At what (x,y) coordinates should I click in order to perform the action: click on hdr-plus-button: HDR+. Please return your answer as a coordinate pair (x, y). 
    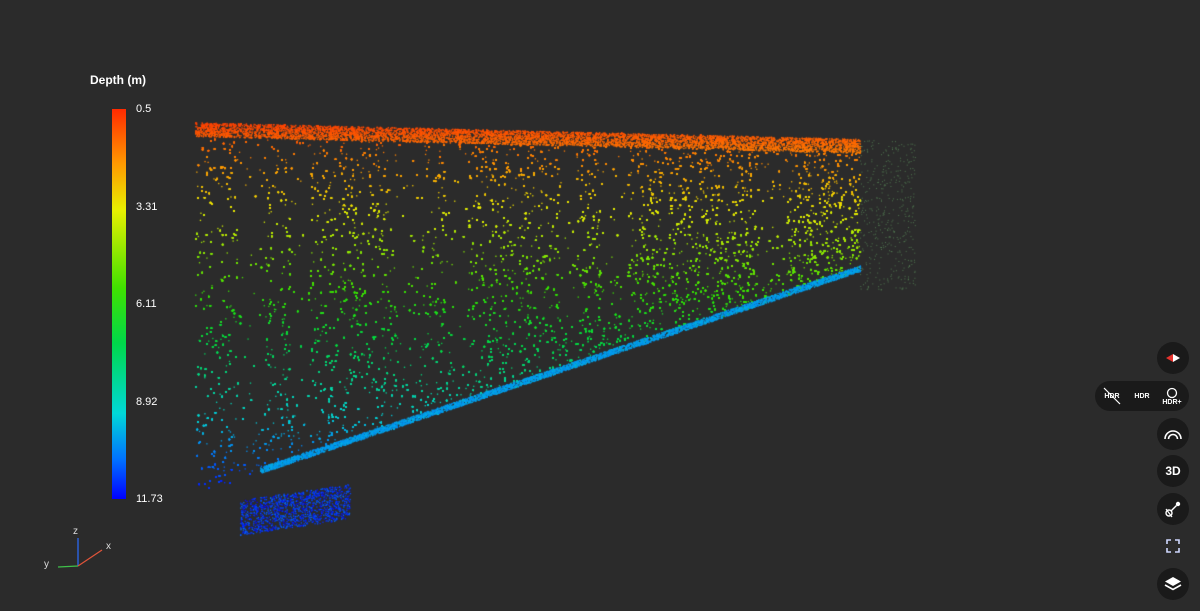
    Looking at the image, I should click on (1172, 396).